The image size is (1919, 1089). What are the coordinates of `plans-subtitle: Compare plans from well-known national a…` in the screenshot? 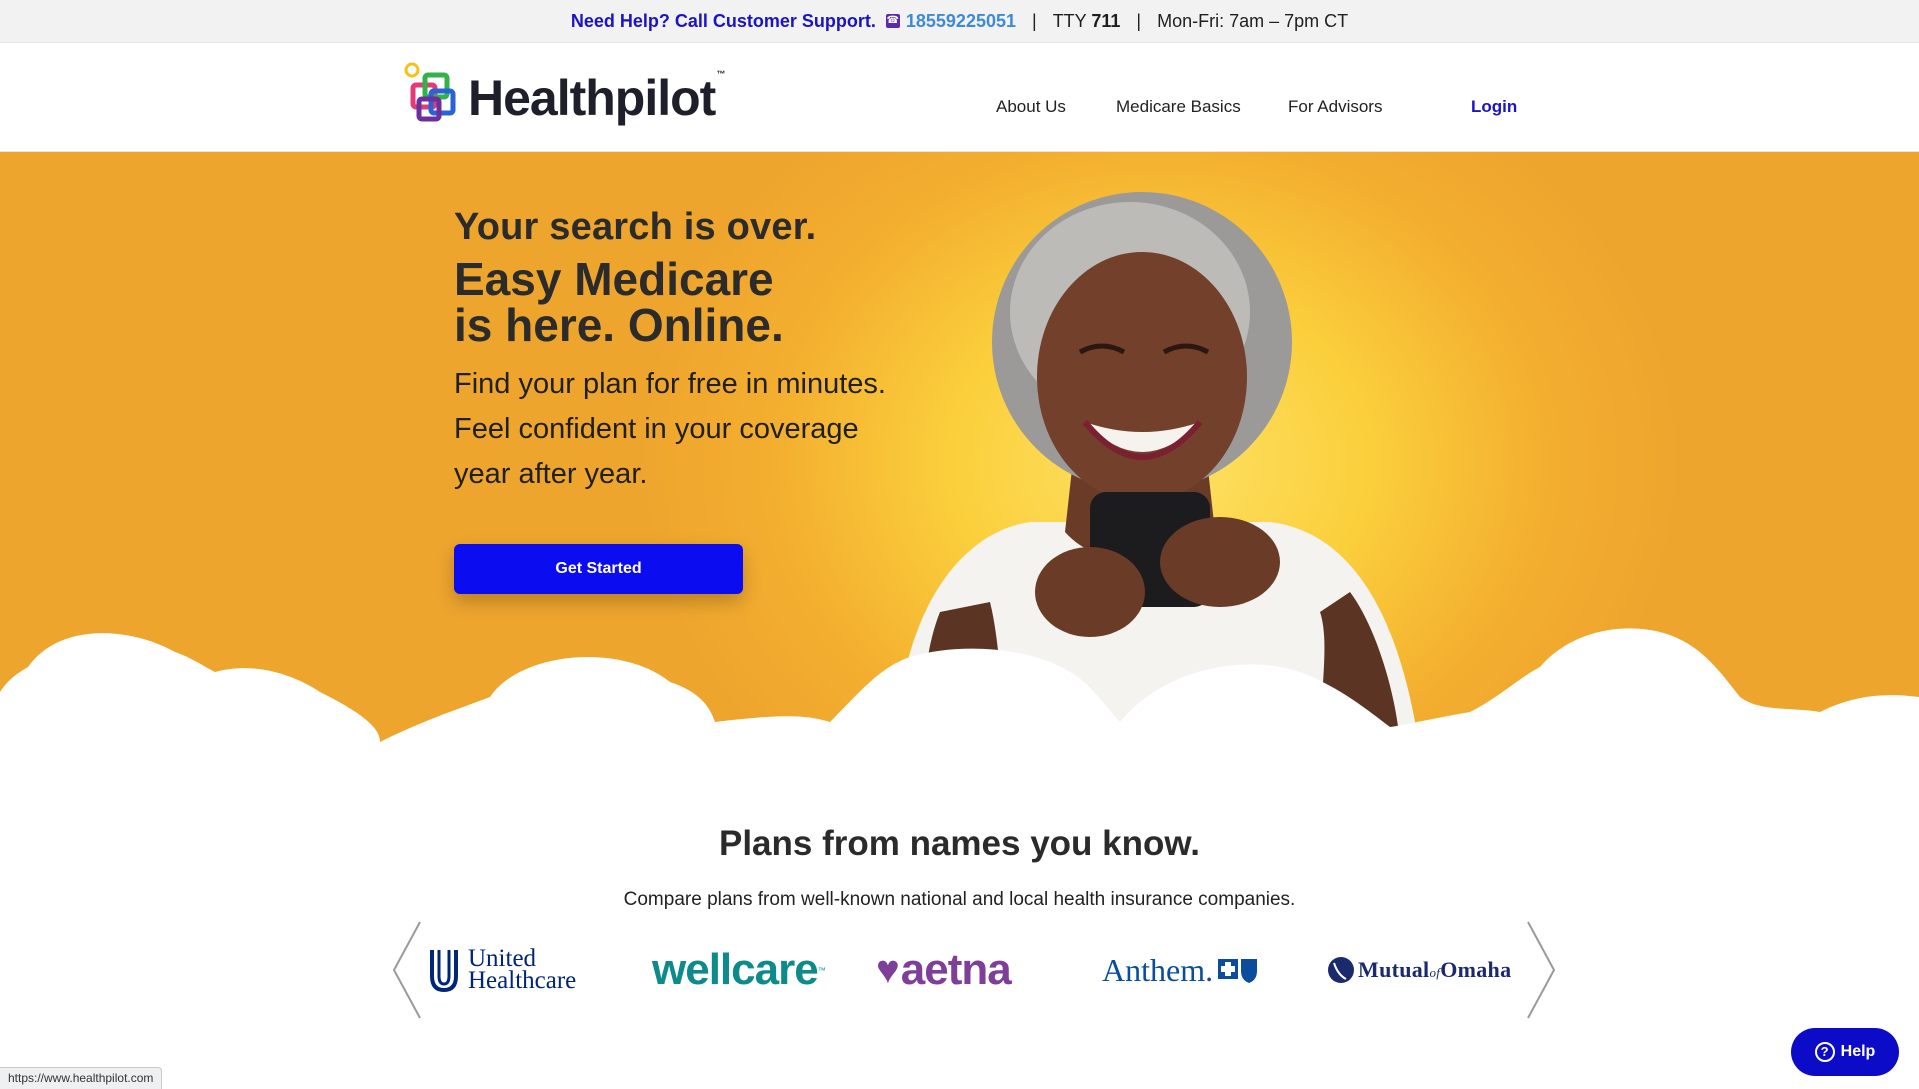 It's located at (959, 899).